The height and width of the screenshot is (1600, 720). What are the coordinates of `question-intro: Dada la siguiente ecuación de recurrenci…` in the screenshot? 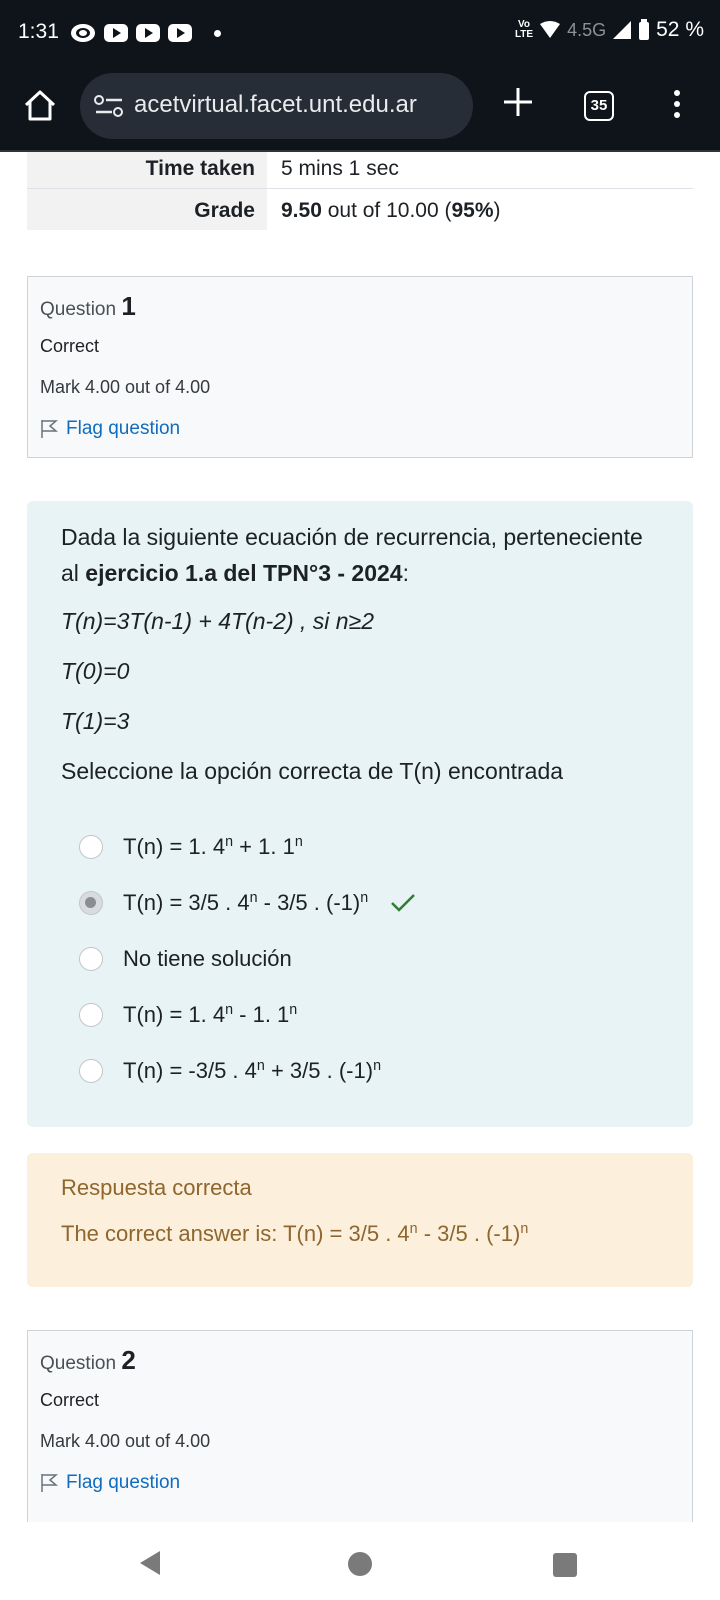 It's located at (352, 555).